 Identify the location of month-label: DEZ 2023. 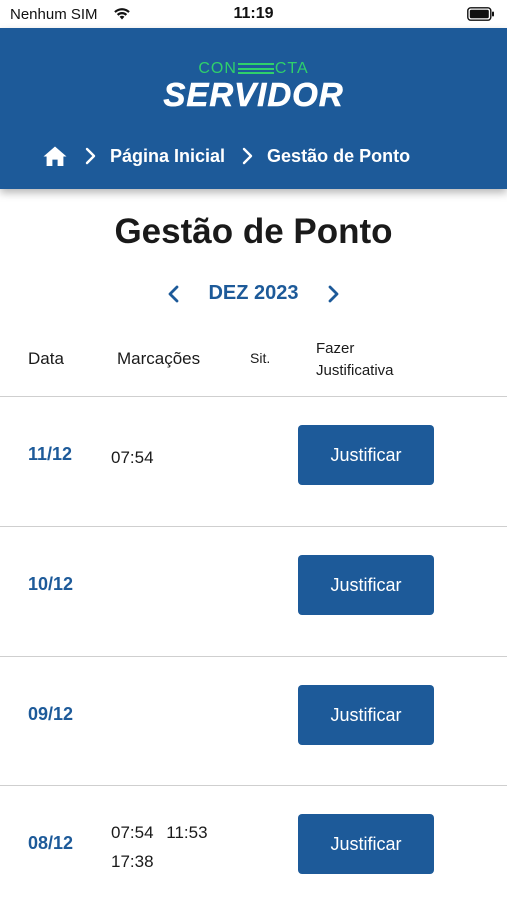
(253, 293).